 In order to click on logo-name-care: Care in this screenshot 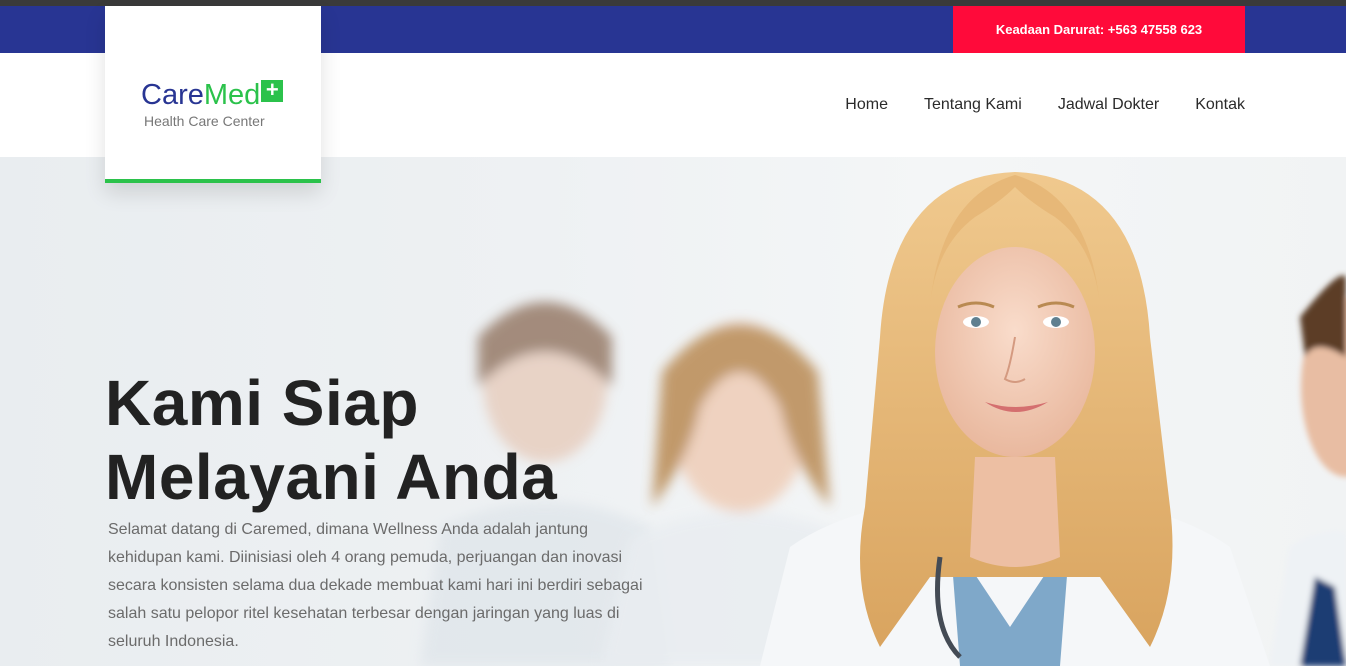, I will do `click(172, 95)`.